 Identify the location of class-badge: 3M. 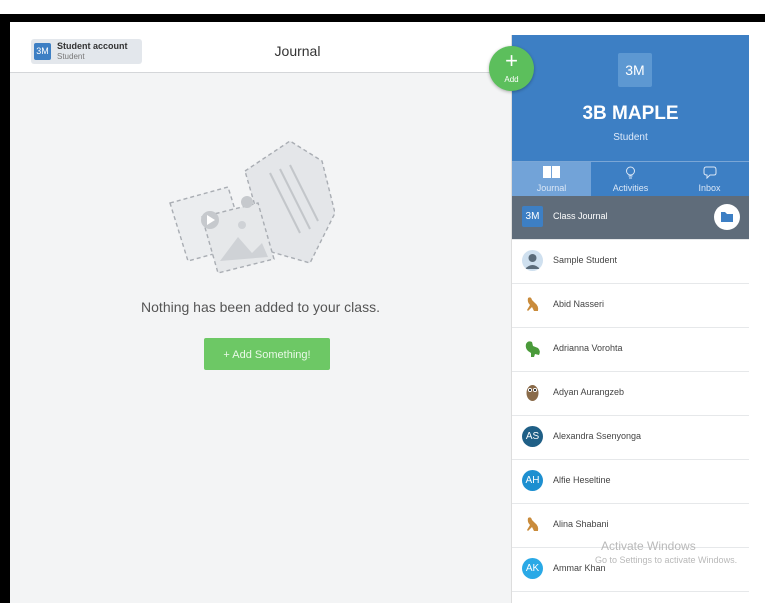
(635, 70).